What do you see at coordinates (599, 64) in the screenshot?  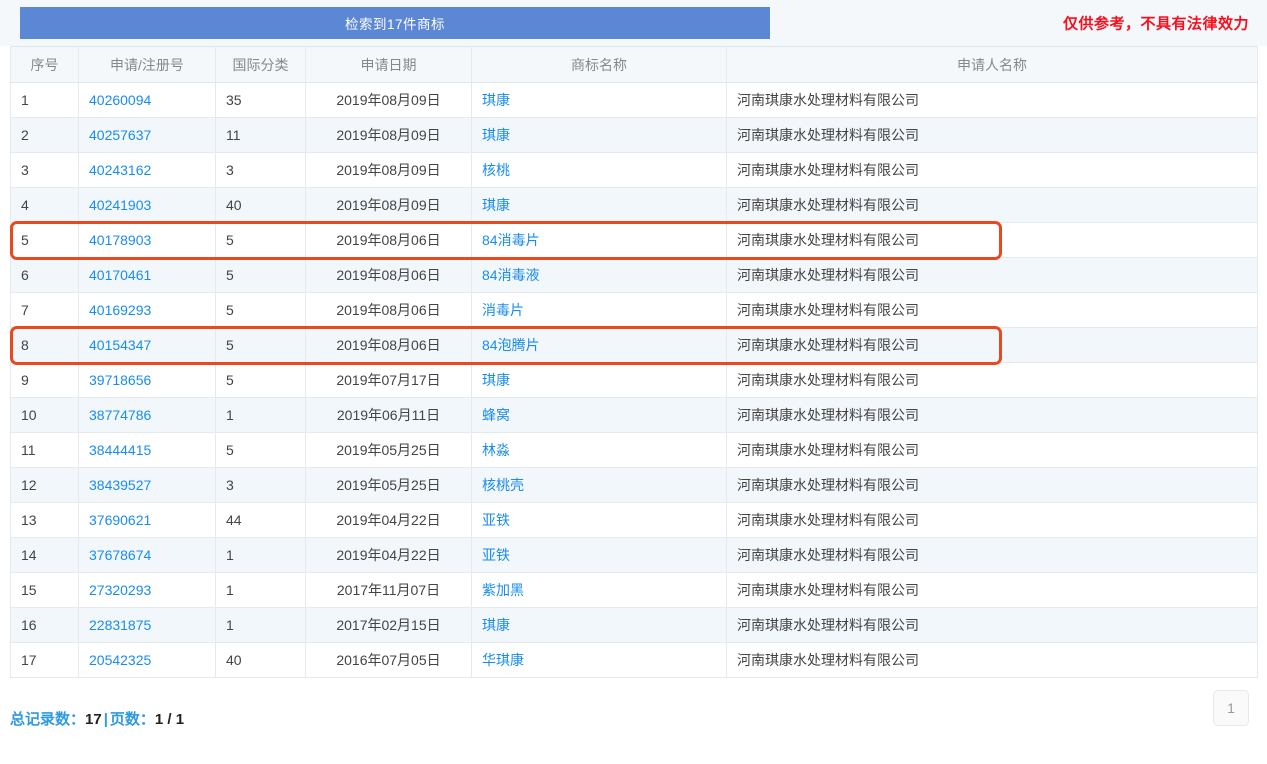 I see `column-header-trademark-name: 商标名称` at bounding box center [599, 64].